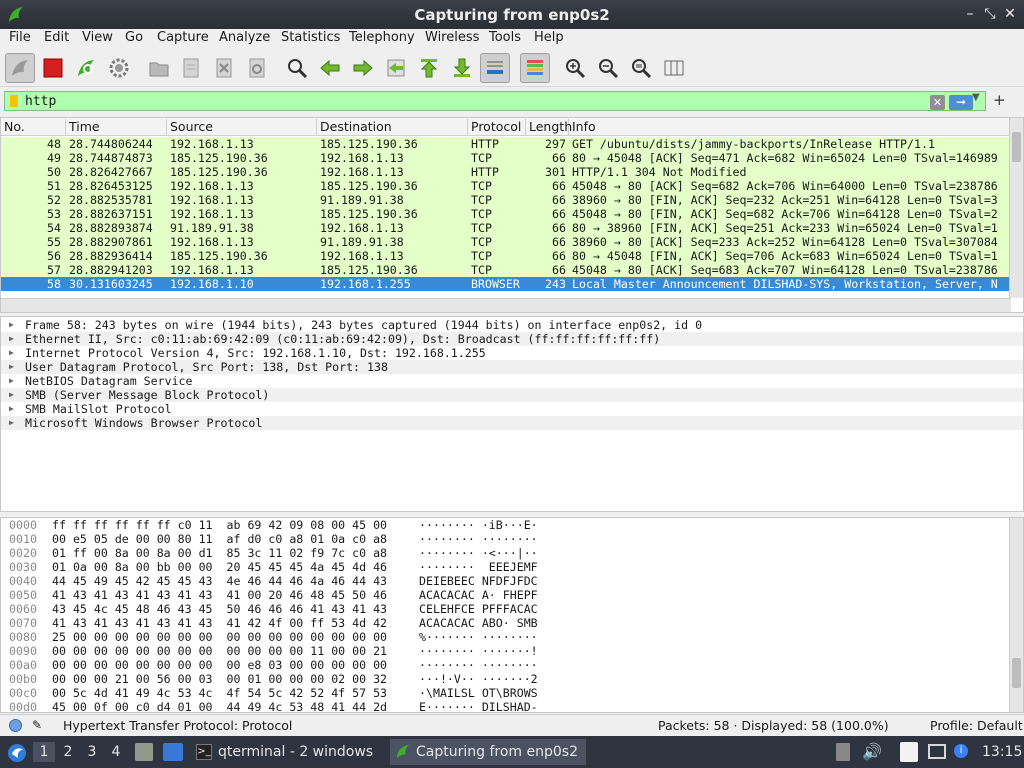  Describe the element at coordinates (14, 101) in the screenshot. I see `bookmark-icon` at that location.